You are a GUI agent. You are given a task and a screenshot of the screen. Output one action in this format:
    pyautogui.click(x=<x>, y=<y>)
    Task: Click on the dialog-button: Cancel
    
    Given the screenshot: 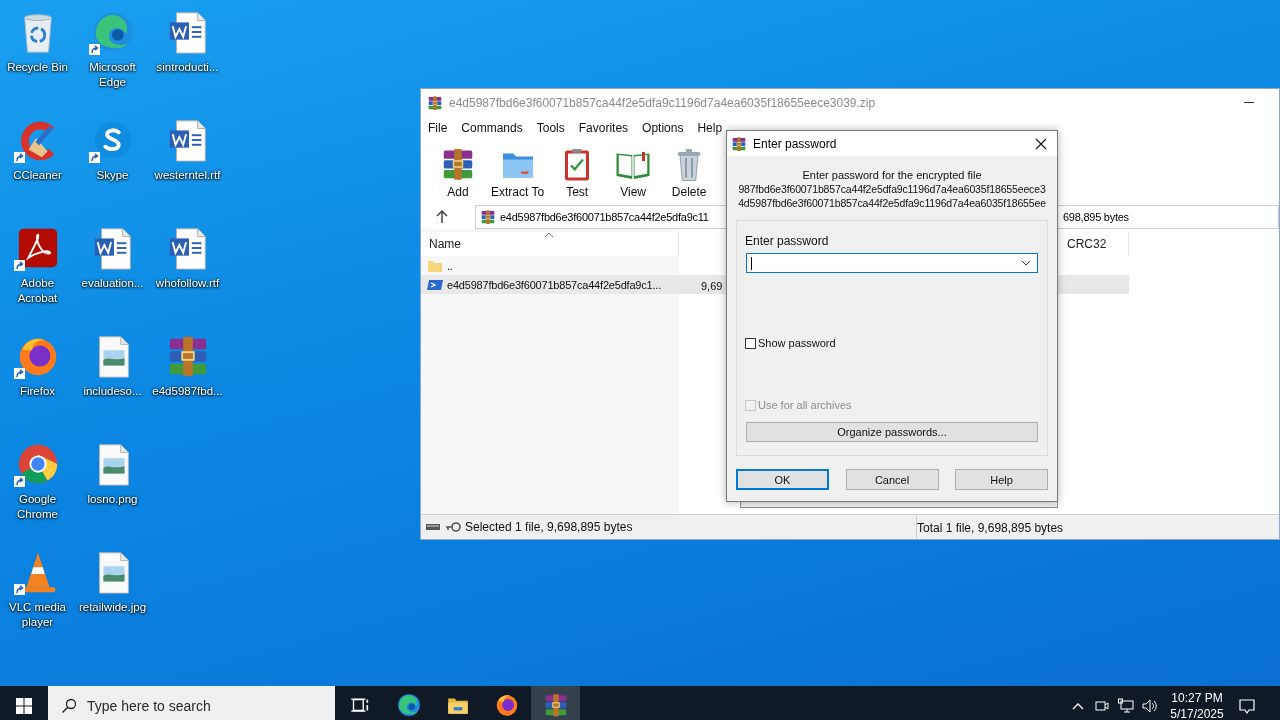 What is the action you would take?
    pyautogui.click(x=892, y=479)
    